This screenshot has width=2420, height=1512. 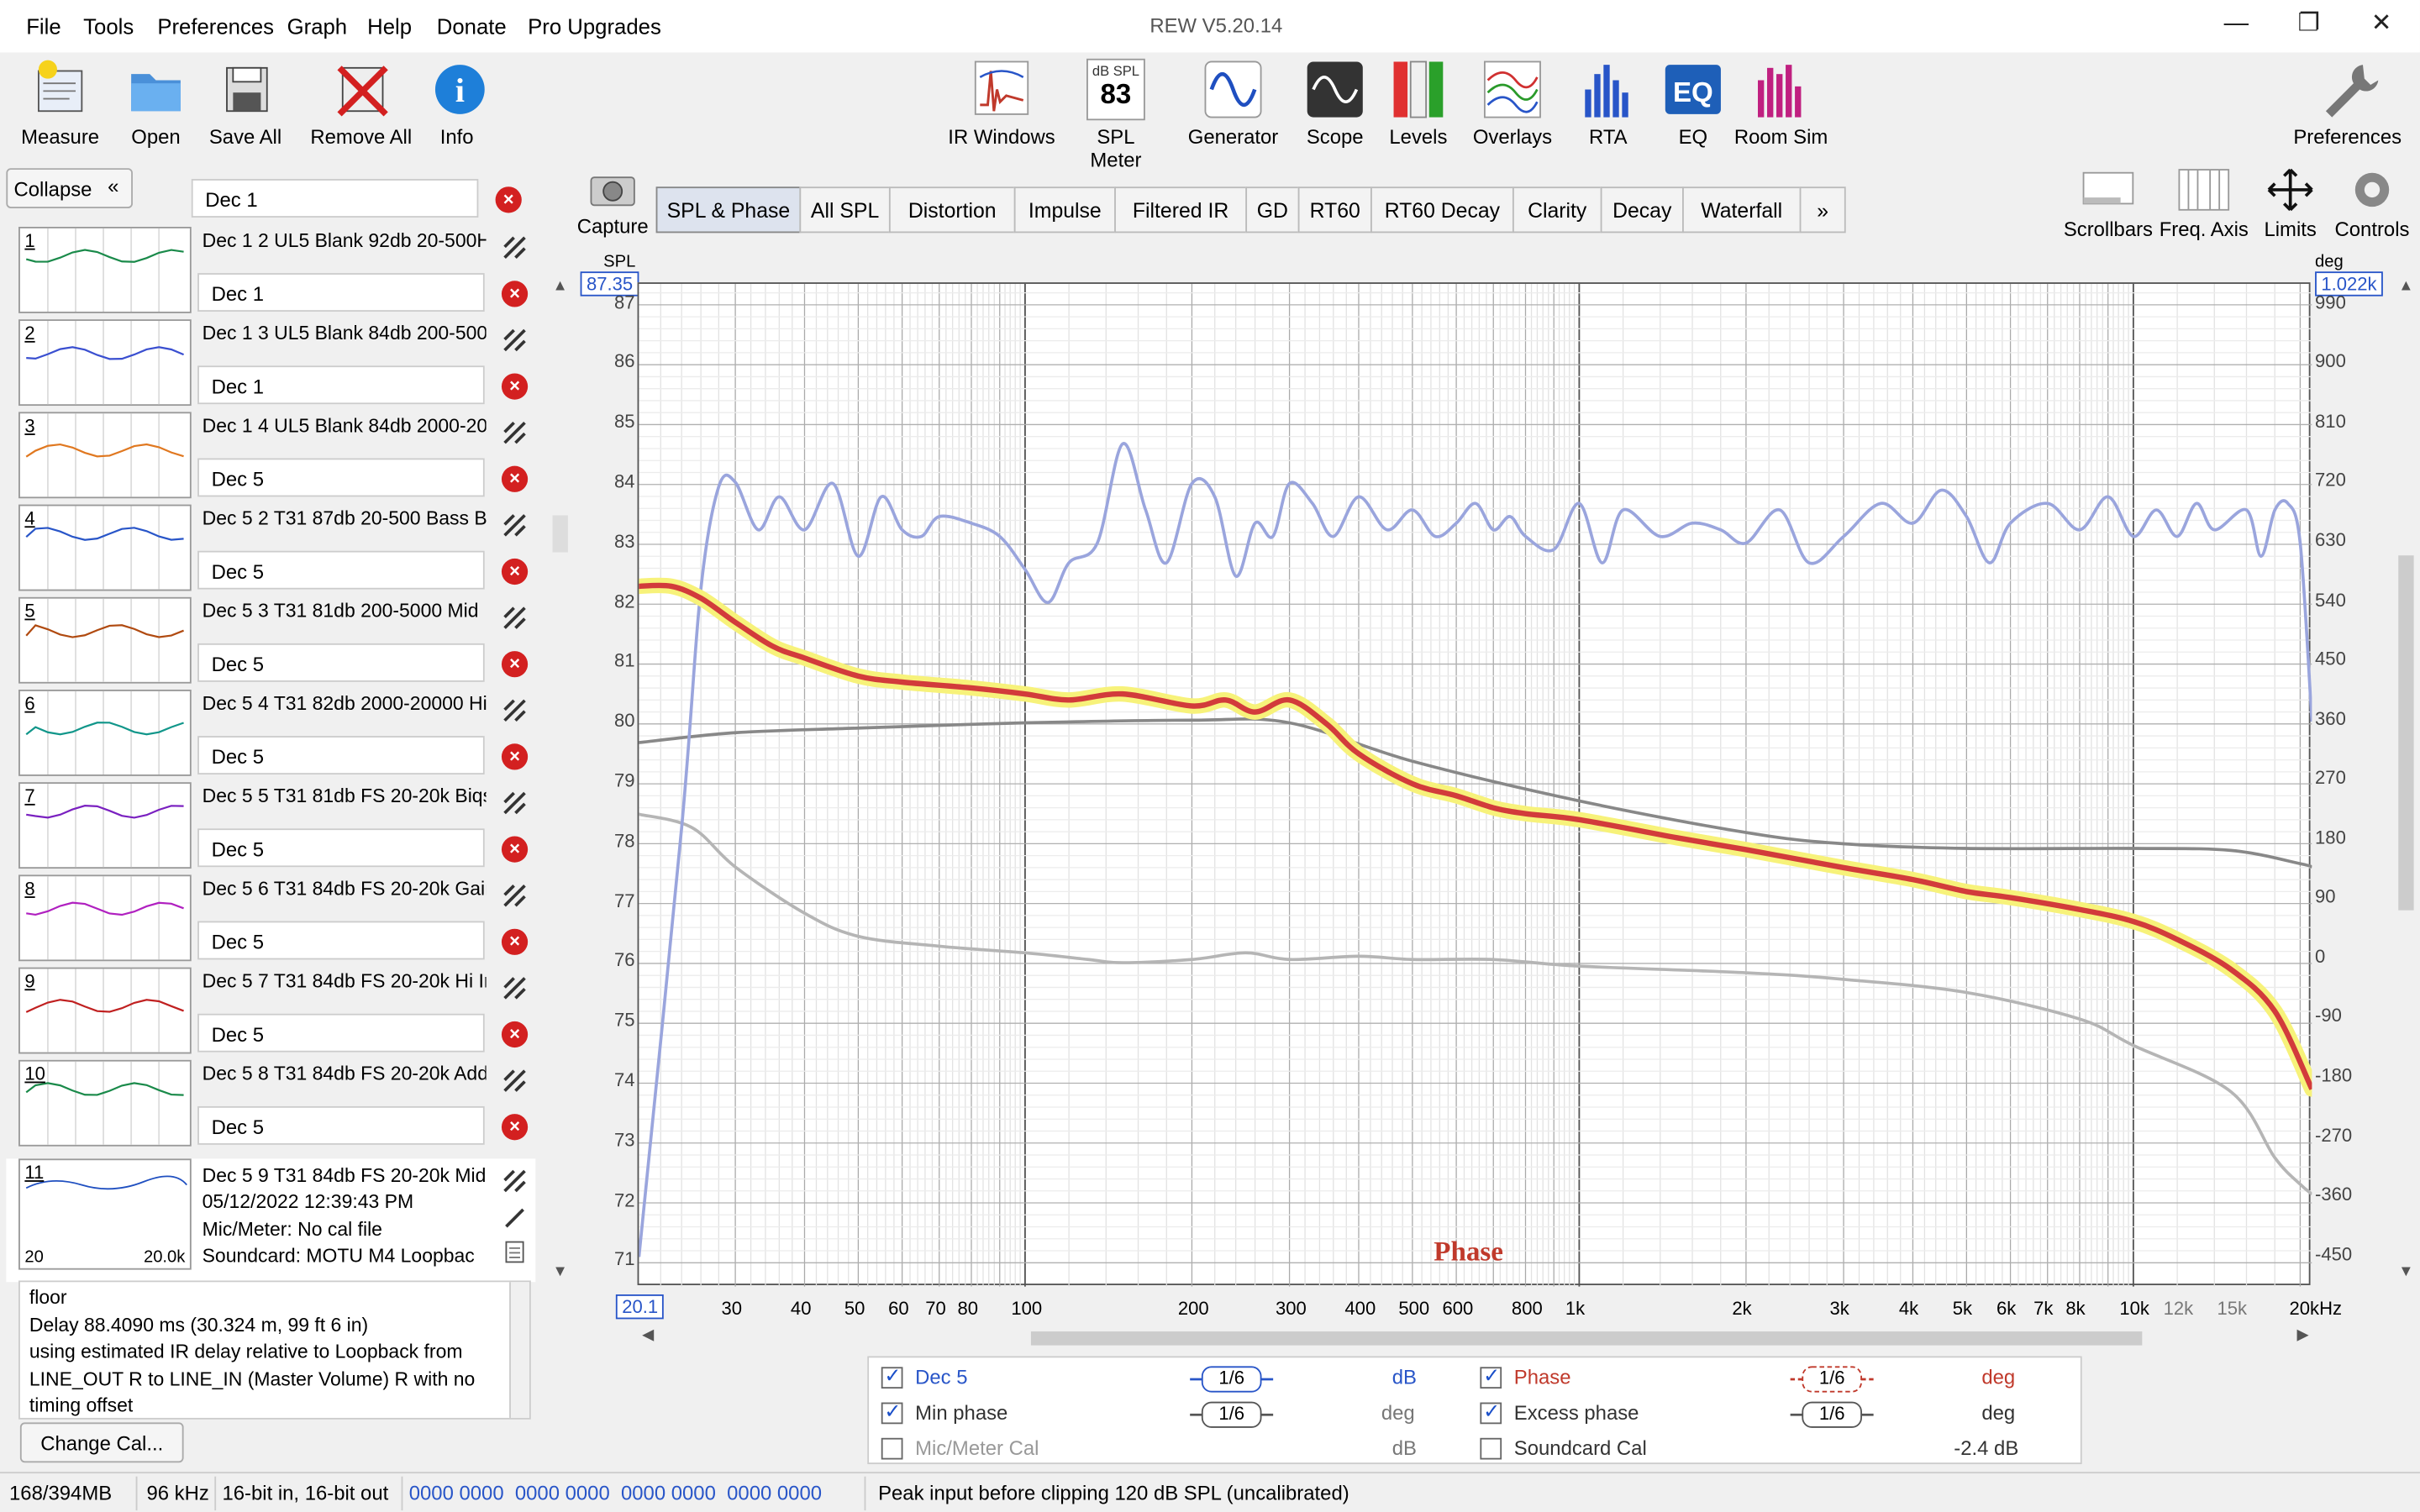 What do you see at coordinates (1608, 103) in the screenshot?
I see `rta-button: RTA` at bounding box center [1608, 103].